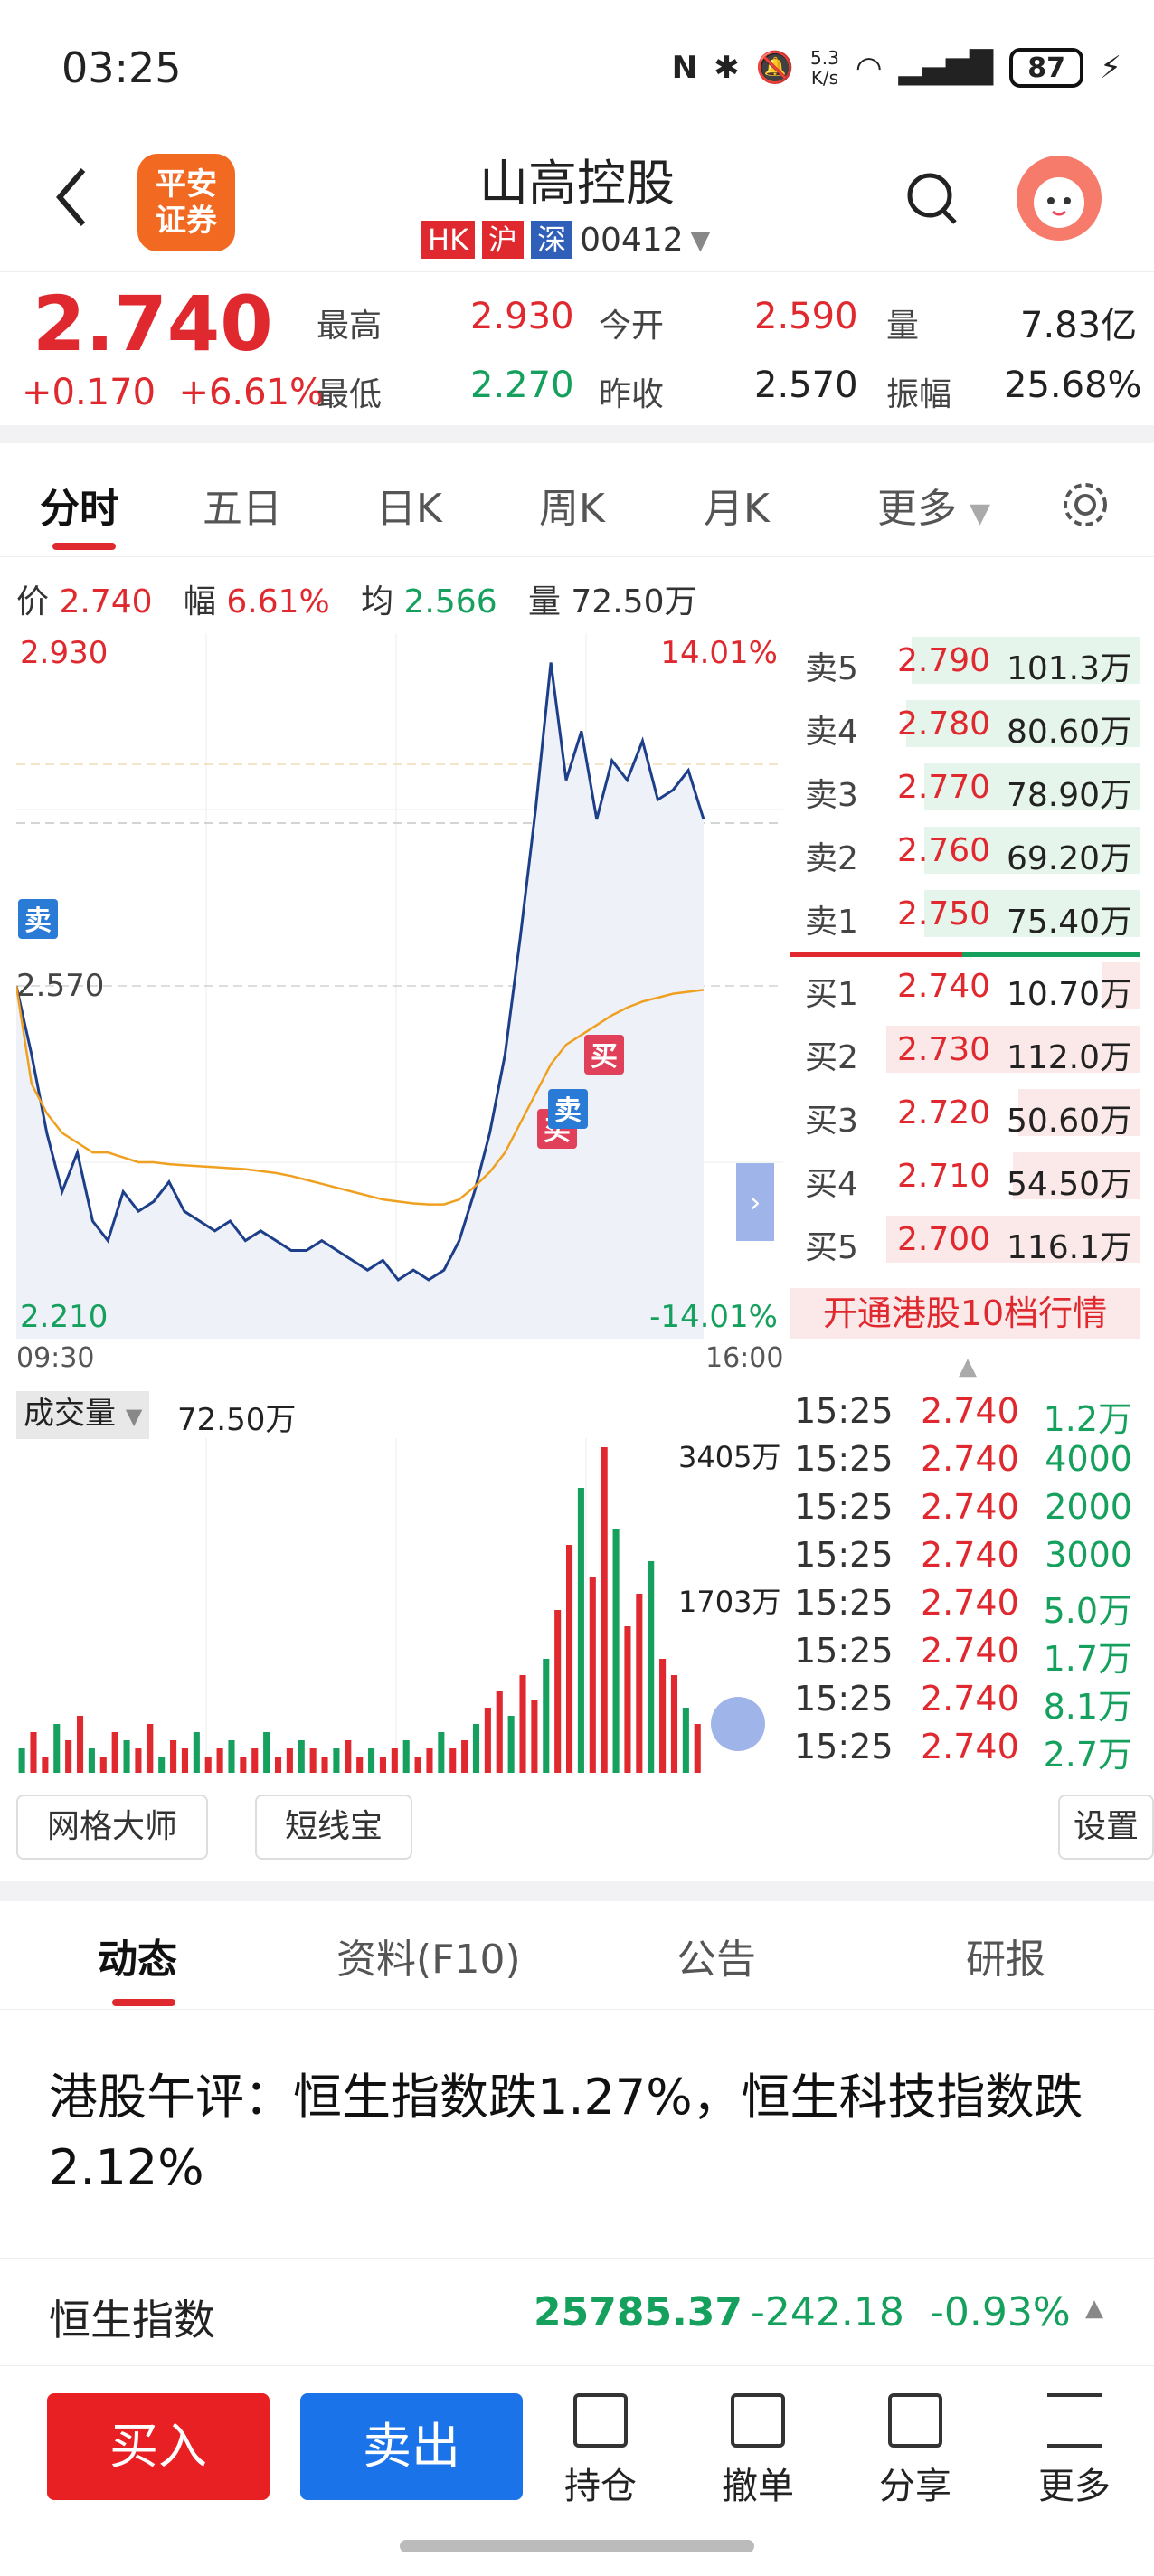 The image size is (1154, 2576). What do you see at coordinates (965, 723) in the screenshot?
I see `ask-row: 卖4 2.780 80.60万` at bounding box center [965, 723].